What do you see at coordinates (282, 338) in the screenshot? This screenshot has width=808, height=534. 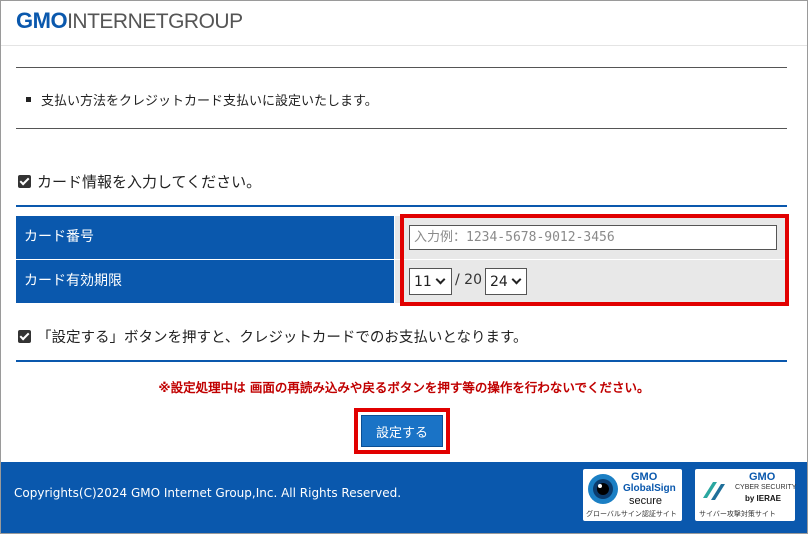 I see `agreement-checkbox-label: 「設定する」ボタンを押すと、クレジットカードでのお支払いとなります。` at bounding box center [282, 338].